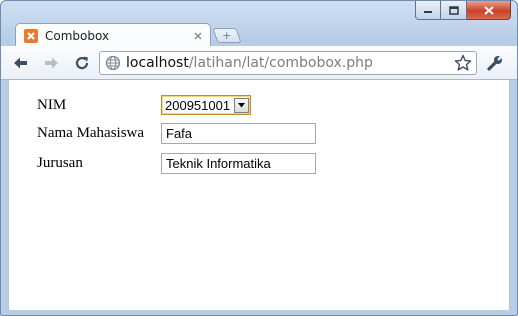  What do you see at coordinates (113, 35) in the screenshot?
I see `tab-combobox: Combobox` at bounding box center [113, 35].